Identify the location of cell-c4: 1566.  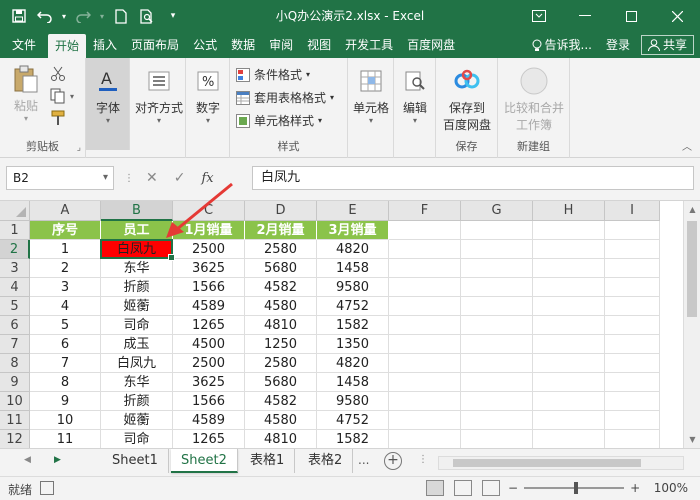
(209, 287).